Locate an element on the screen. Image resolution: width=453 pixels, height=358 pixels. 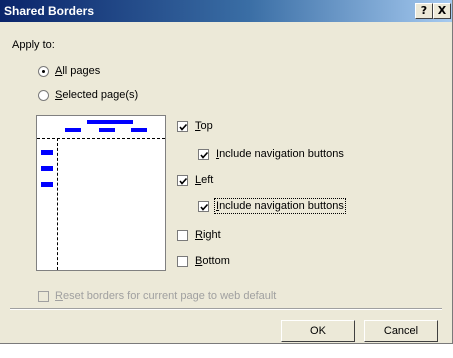
top-include-nav-label: Include navigation buttons is located at coordinates (280, 154).